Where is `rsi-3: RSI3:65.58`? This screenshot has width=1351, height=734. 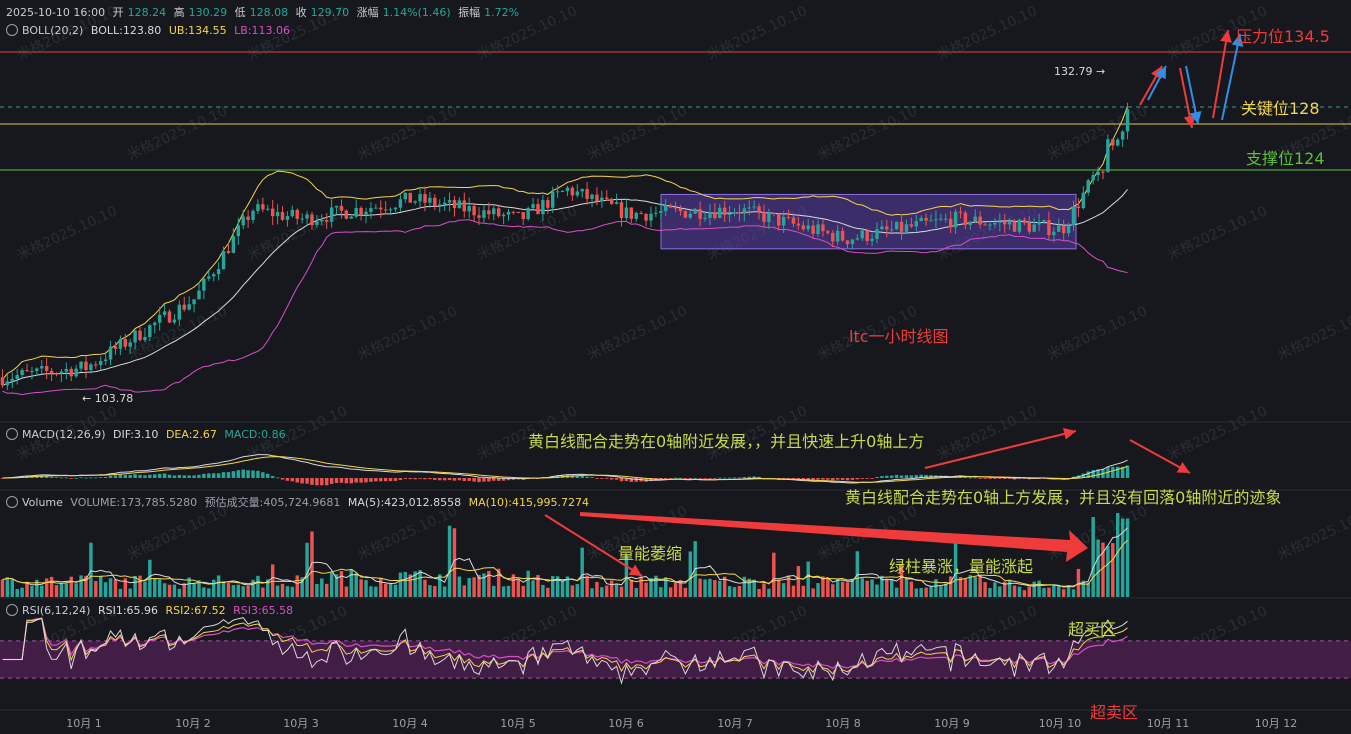
rsi-3: RSI3:65.58 is located at coordinates (263, 610).